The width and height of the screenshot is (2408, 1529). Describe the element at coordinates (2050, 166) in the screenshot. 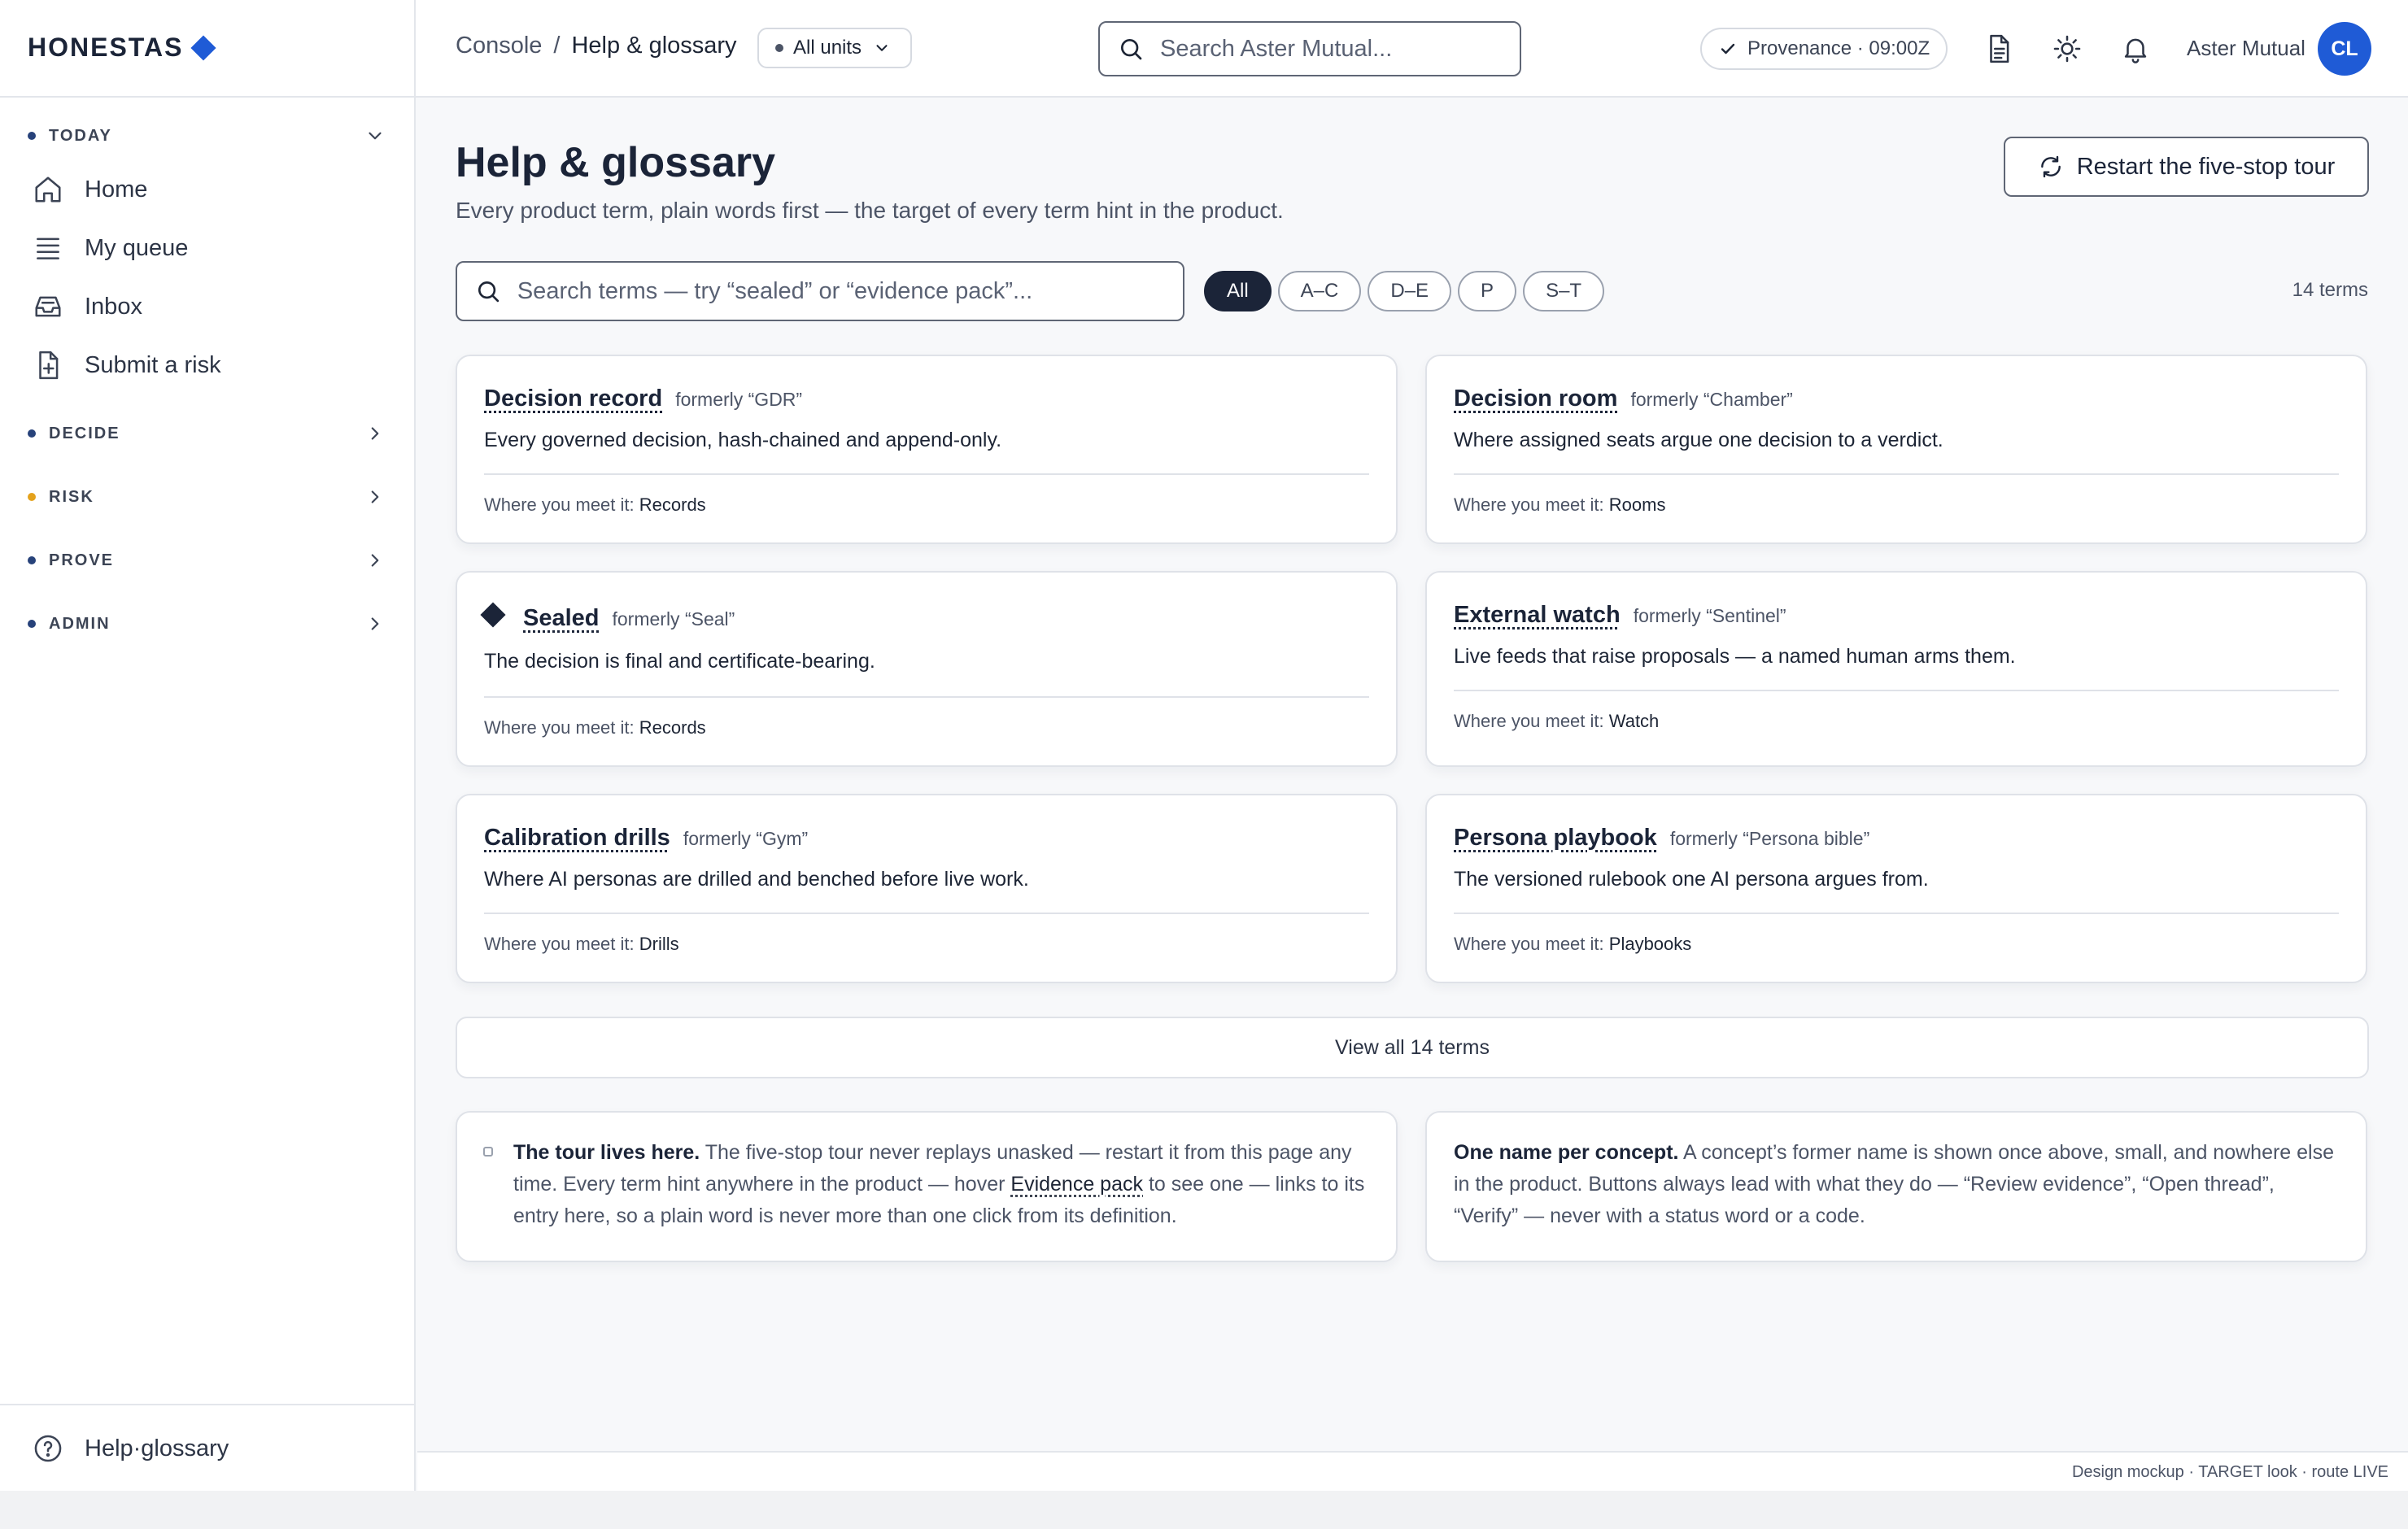

I see `refresh-icon` at that location.